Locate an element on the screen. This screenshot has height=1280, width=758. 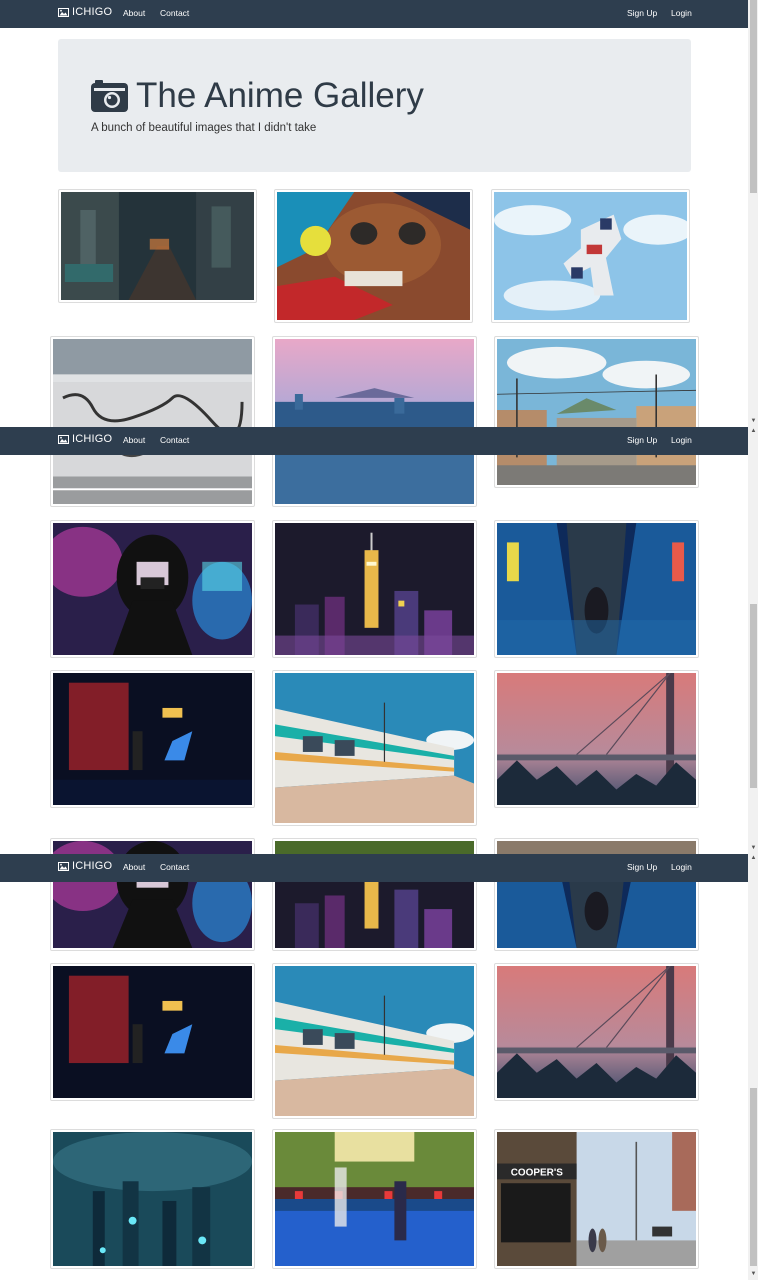
foggy-city-lights-image is located at coordinates (152, 1199).